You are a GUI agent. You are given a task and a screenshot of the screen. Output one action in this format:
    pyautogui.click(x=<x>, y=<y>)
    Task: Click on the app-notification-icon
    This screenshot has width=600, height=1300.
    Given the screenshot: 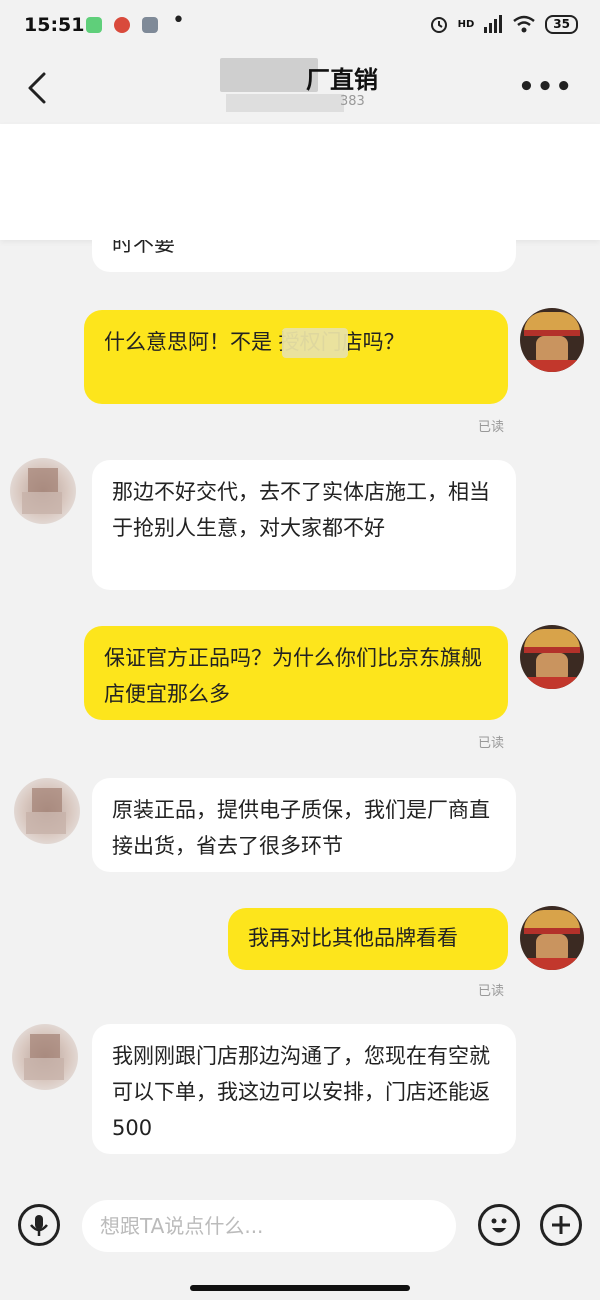 What is the action you would take?
    pyautogui.click(x=122, y=25)
    